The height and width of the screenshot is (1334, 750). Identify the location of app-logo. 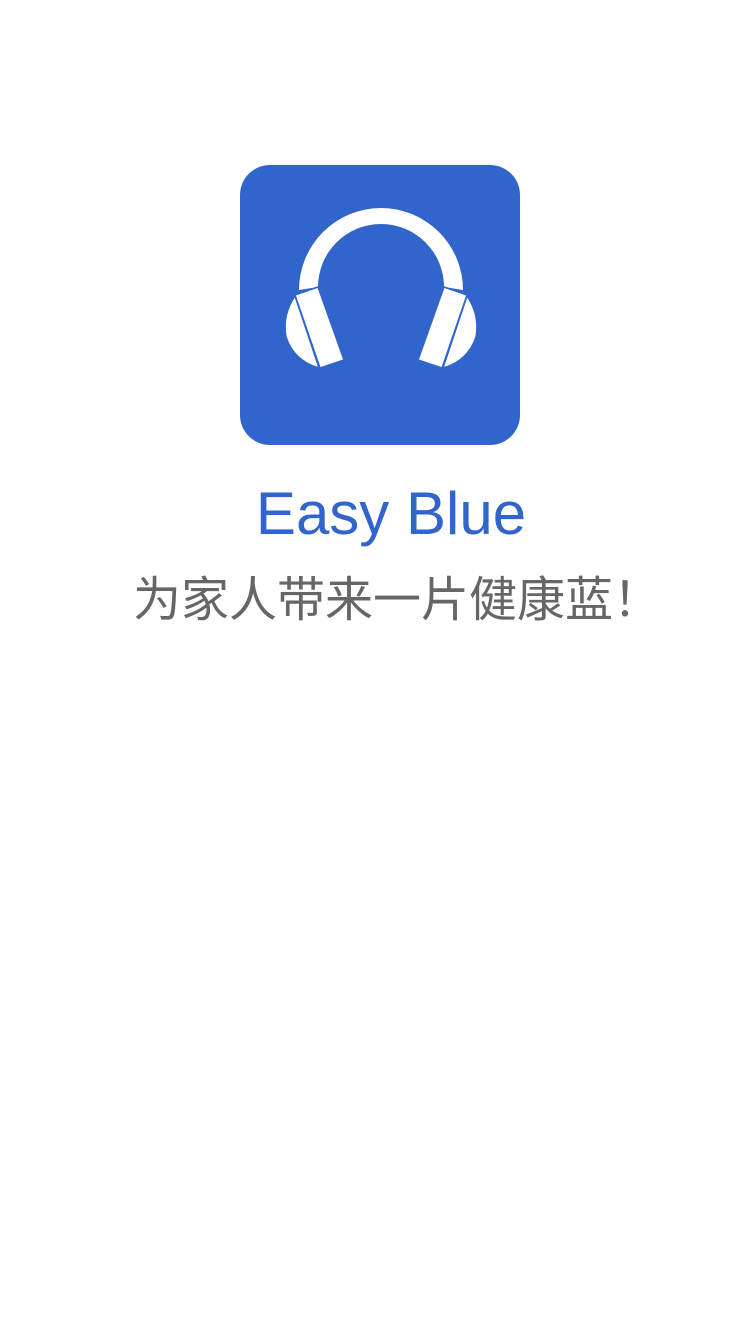
(380, 305).